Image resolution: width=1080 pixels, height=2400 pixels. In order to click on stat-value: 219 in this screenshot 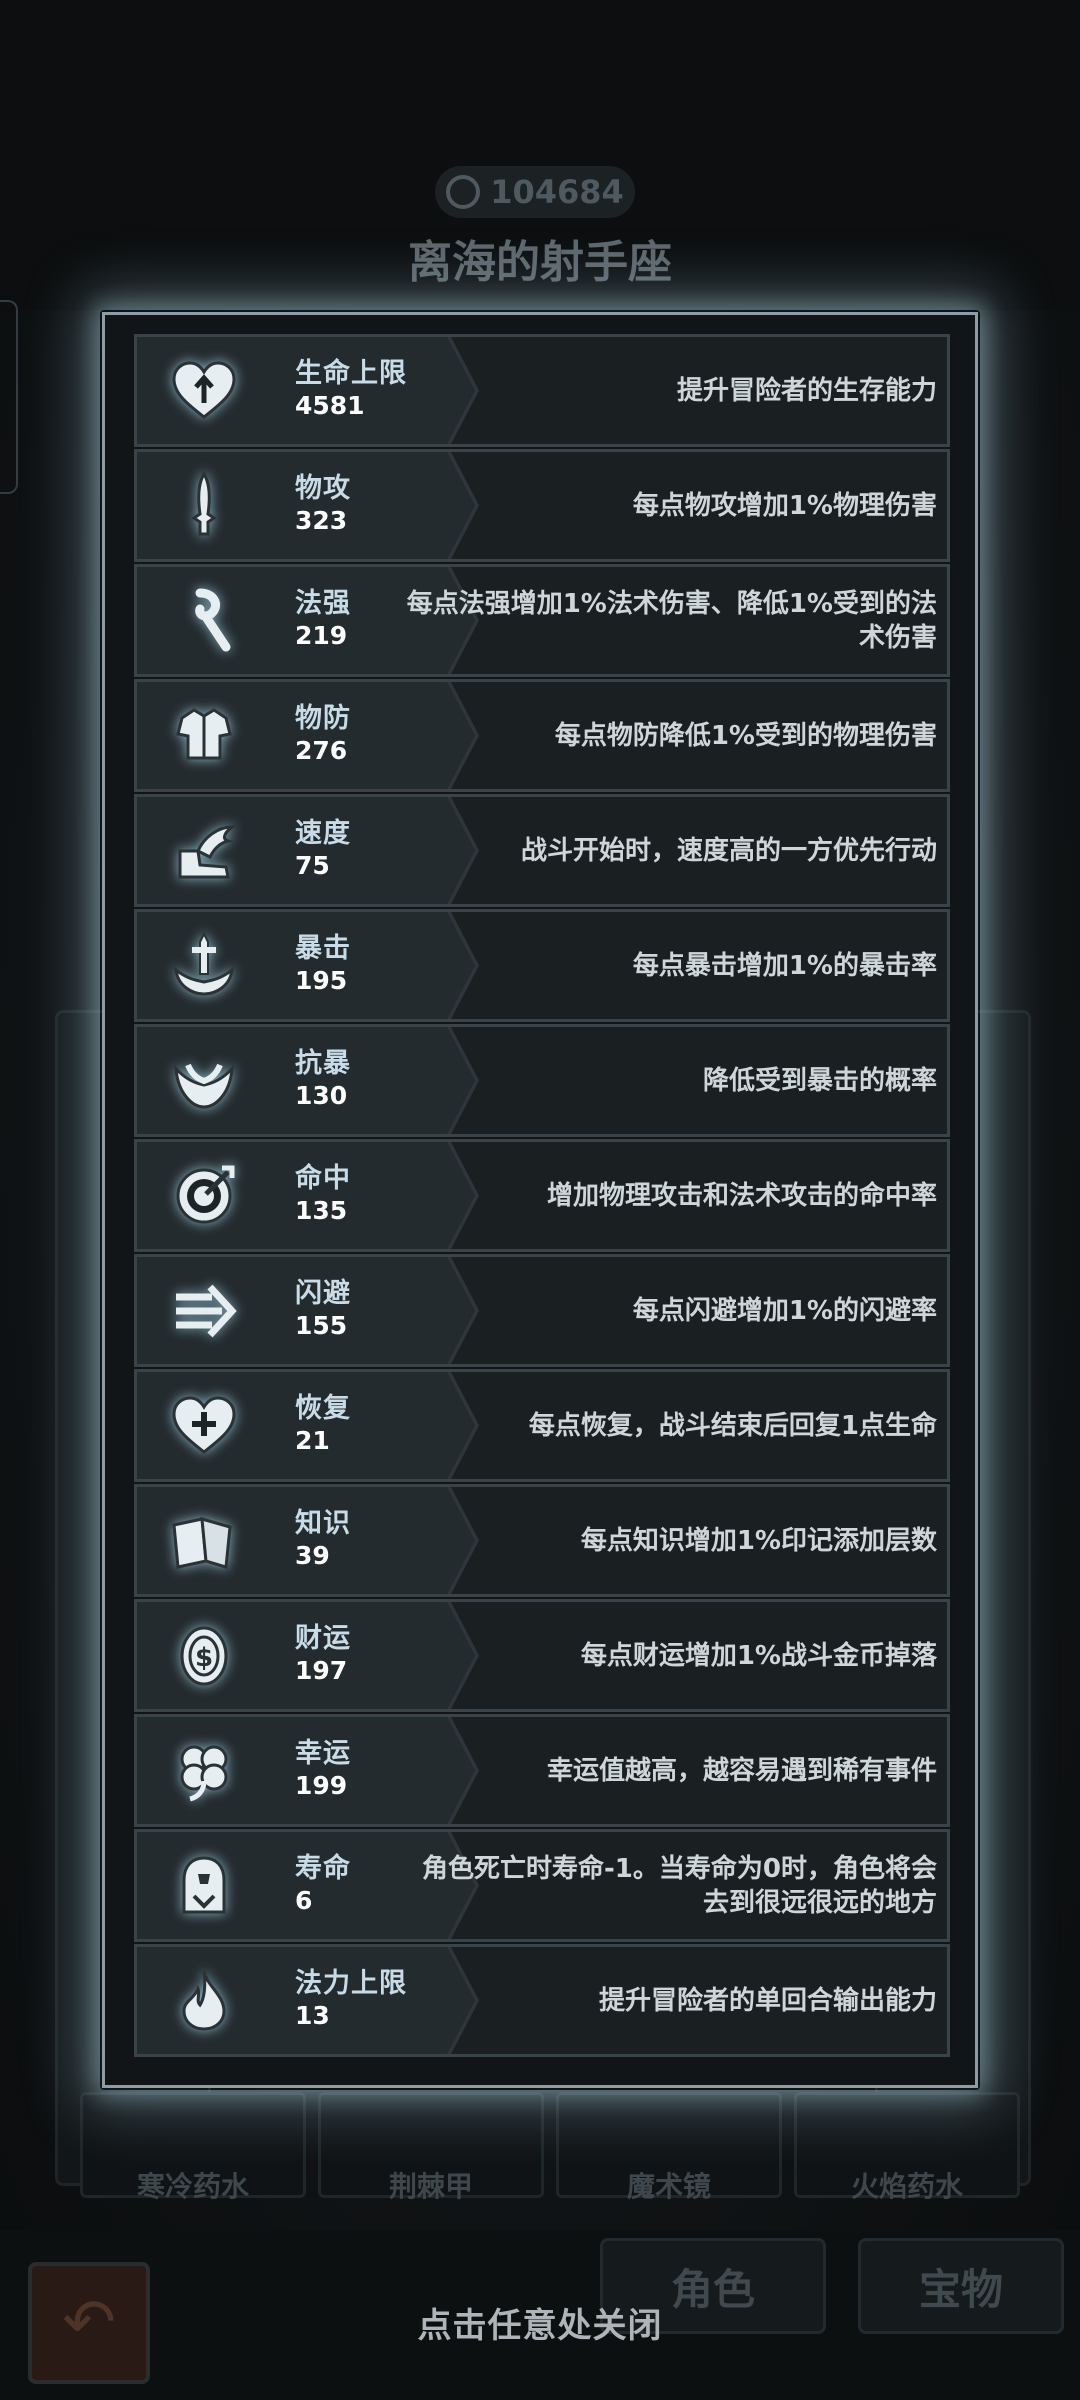, I will do `click(321, 635)`.